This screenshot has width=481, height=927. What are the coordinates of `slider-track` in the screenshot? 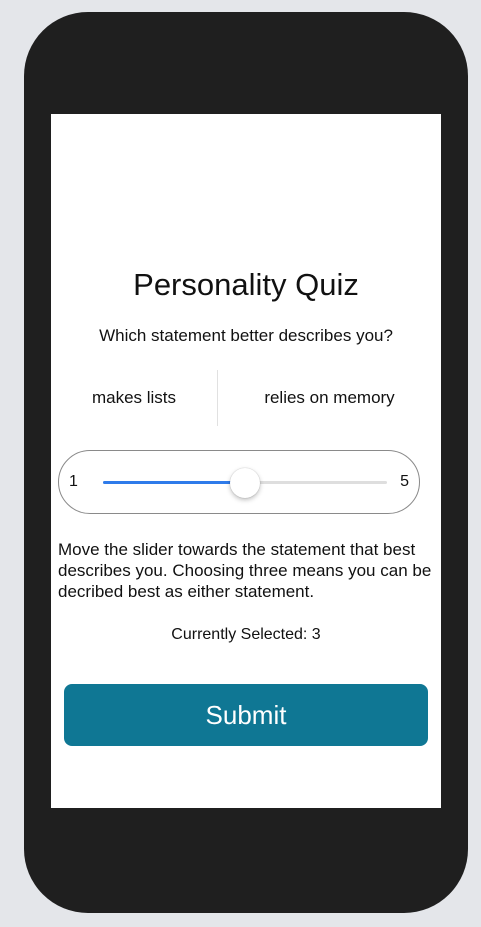 It's located at (245, 482).